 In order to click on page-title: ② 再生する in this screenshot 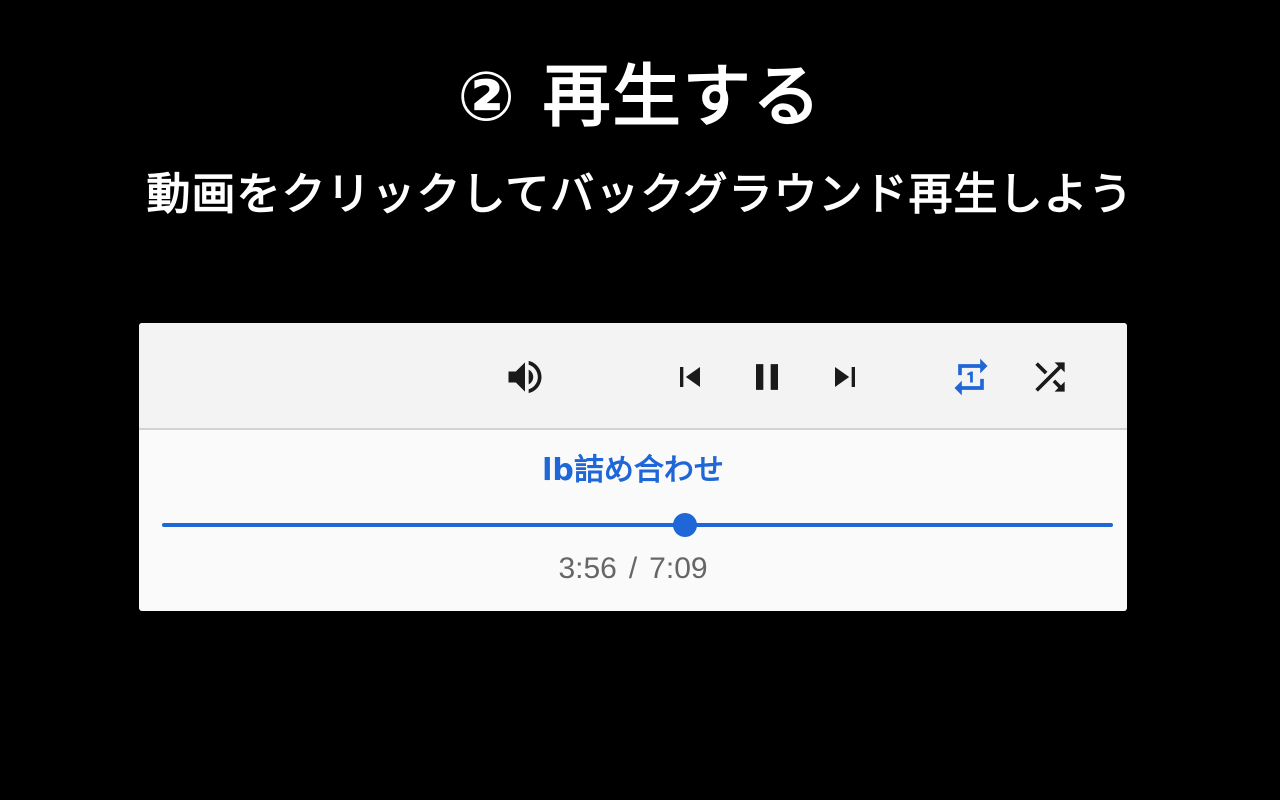, I will do `click(640, 97)`.